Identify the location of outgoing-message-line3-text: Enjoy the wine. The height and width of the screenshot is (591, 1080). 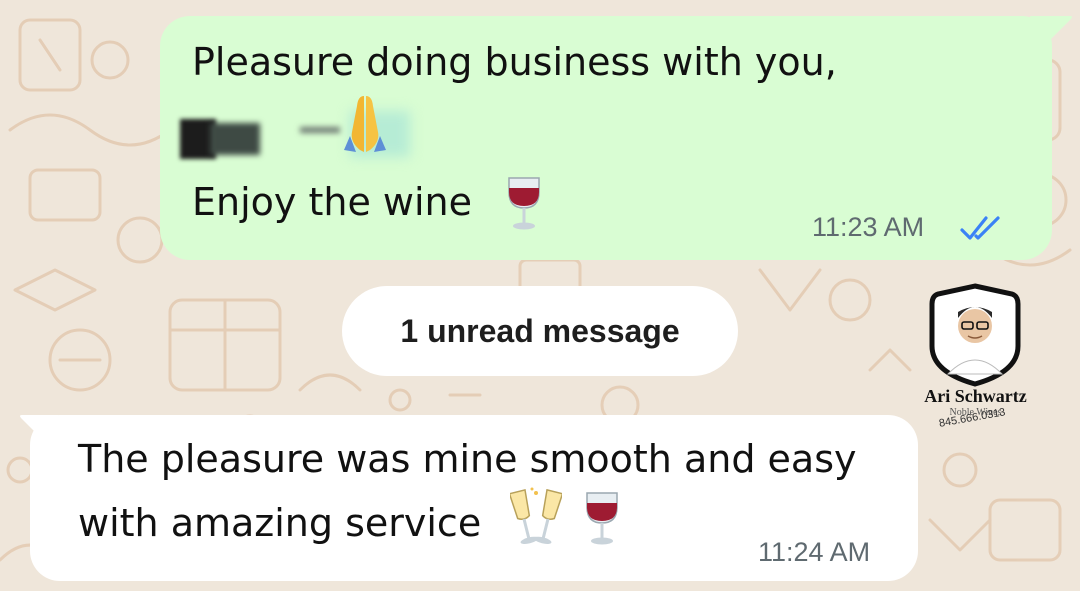
(332, 202).